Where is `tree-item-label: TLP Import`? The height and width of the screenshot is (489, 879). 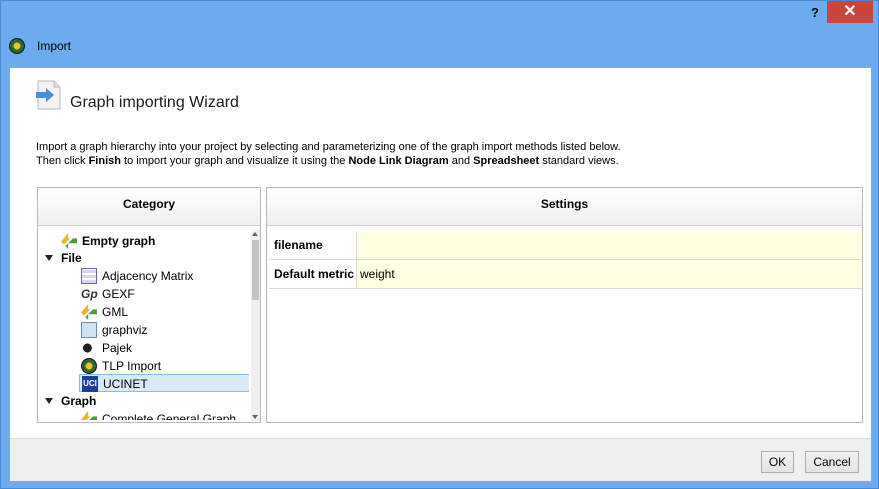 tree-item-label: TLP Import is located at coordinates (132, 366).